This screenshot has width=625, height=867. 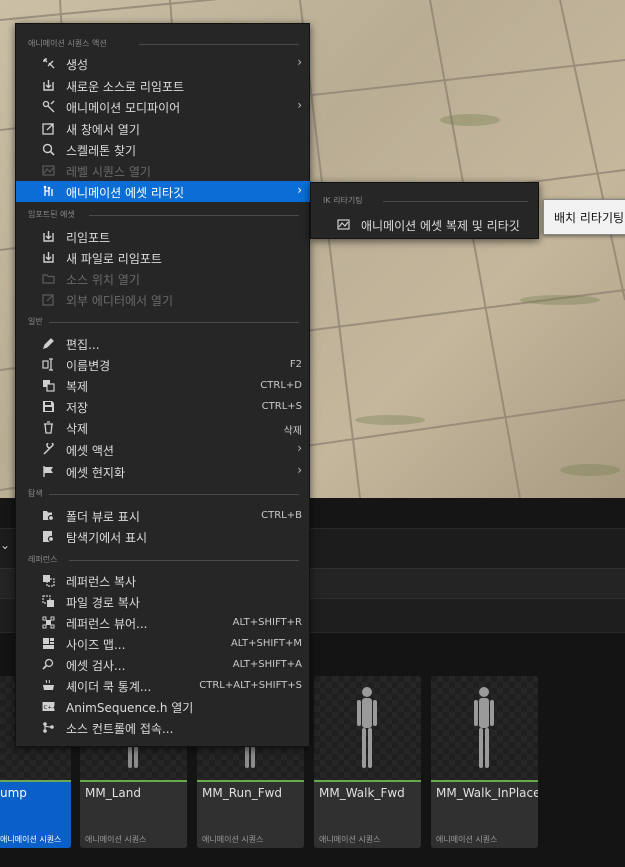 I want to click on menu-item-reimport-new-source: 새로운 소스로 리임포트, so click(x=163, y=85).